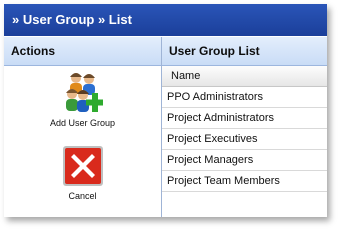 This screenshot has width=349, height=248. What do you see at coordinates (214, 51) in the screenshot?
I see `user-group-list-header: User Group List` at bounding box center [214, 51].